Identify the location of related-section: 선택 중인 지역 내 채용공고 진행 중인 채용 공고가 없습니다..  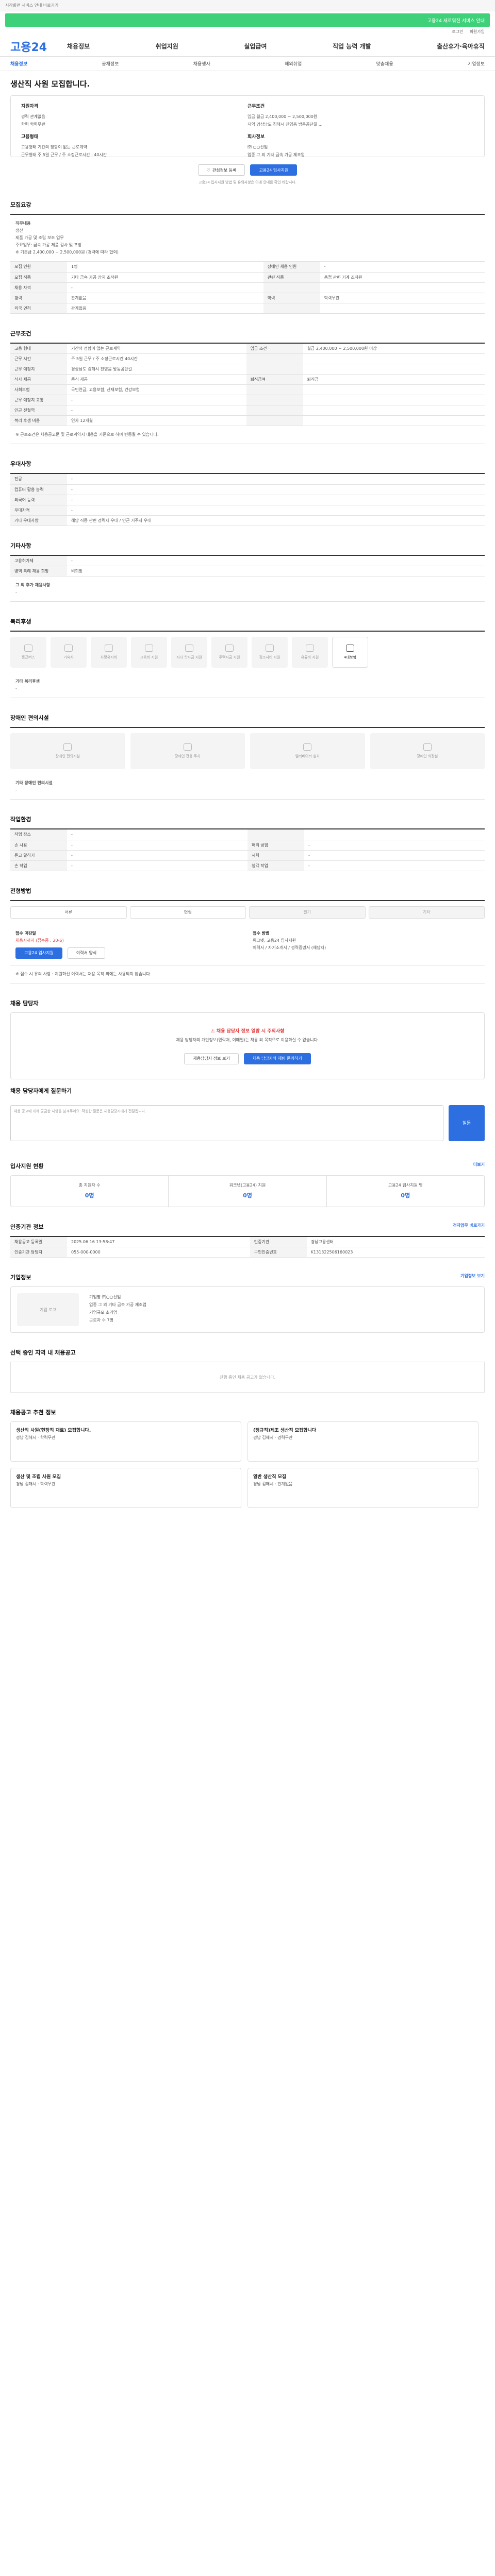
(247, 1370).